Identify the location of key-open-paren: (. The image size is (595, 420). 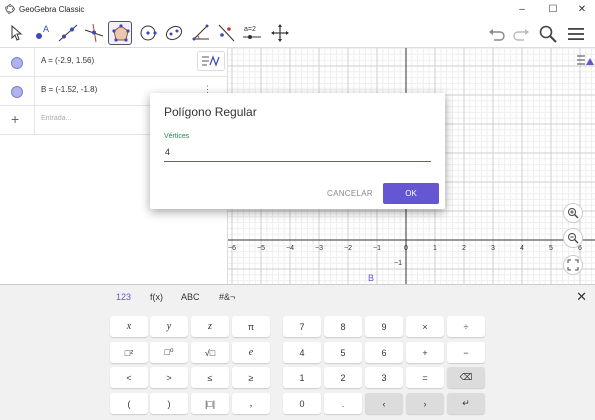
(129, 403).